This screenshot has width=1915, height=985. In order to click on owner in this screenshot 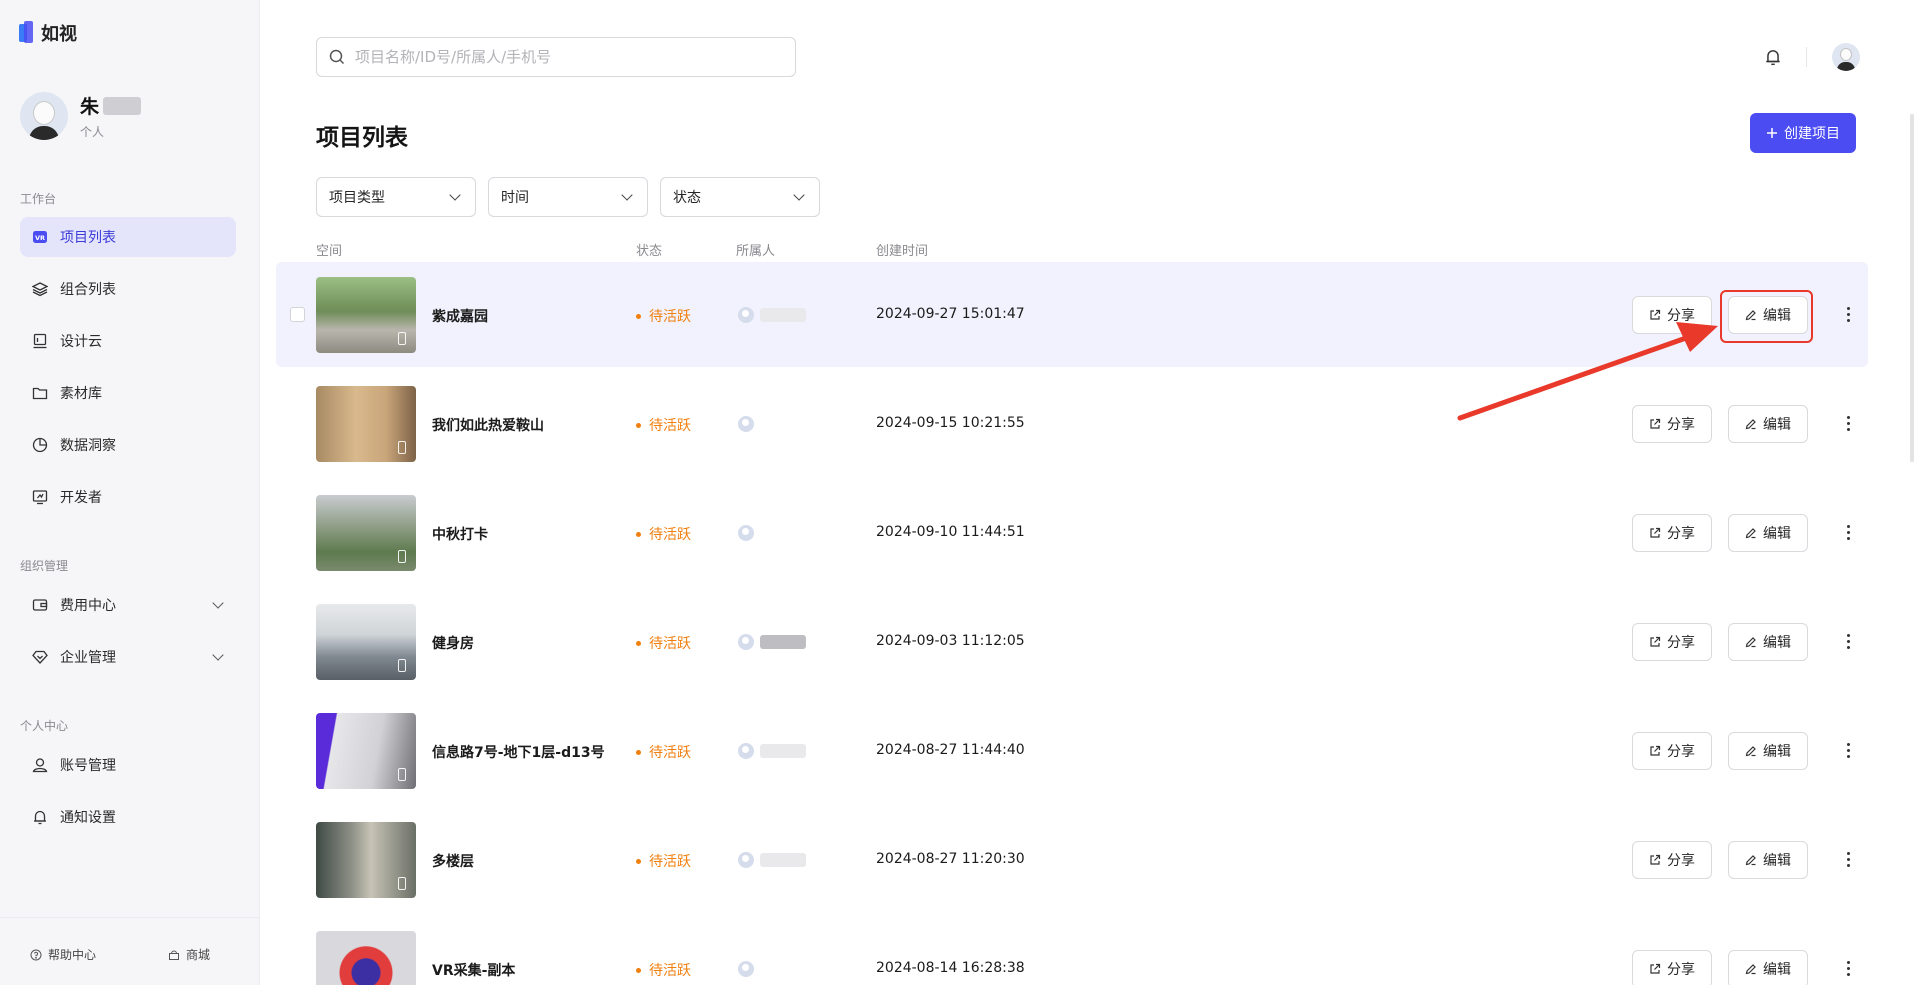, I will do `click(772, 860)`.